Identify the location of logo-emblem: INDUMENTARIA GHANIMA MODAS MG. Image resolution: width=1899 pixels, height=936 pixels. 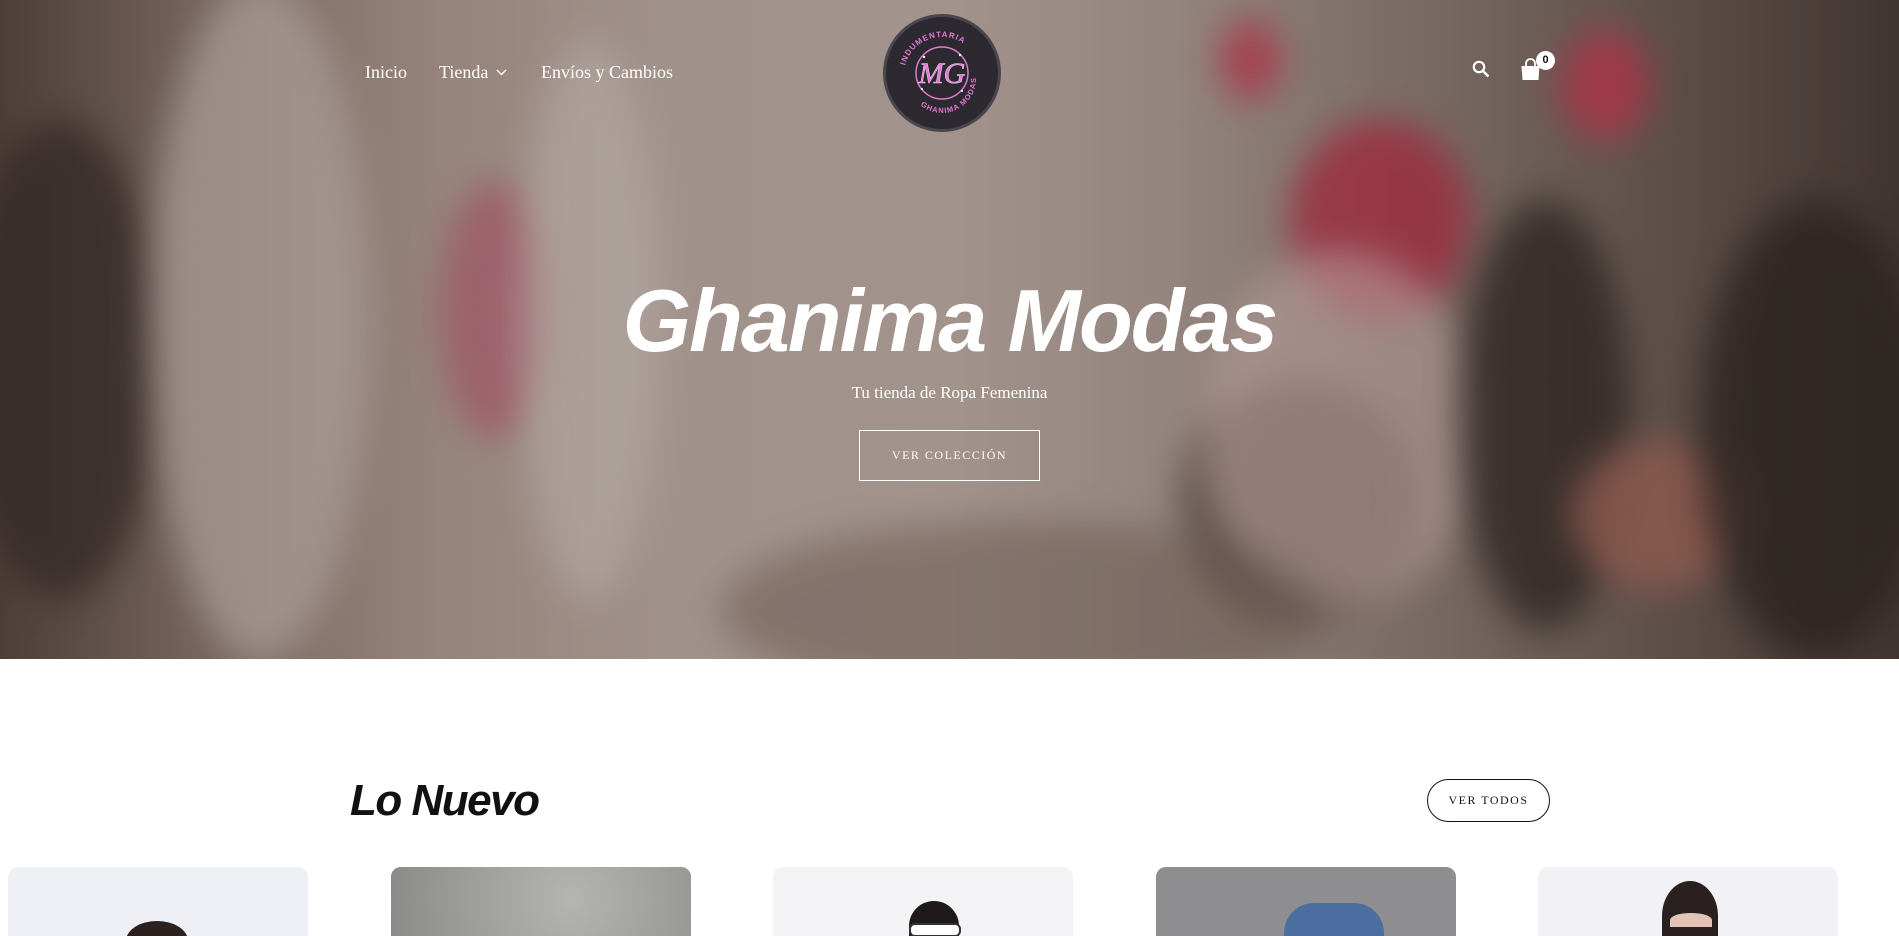
(937, 72).